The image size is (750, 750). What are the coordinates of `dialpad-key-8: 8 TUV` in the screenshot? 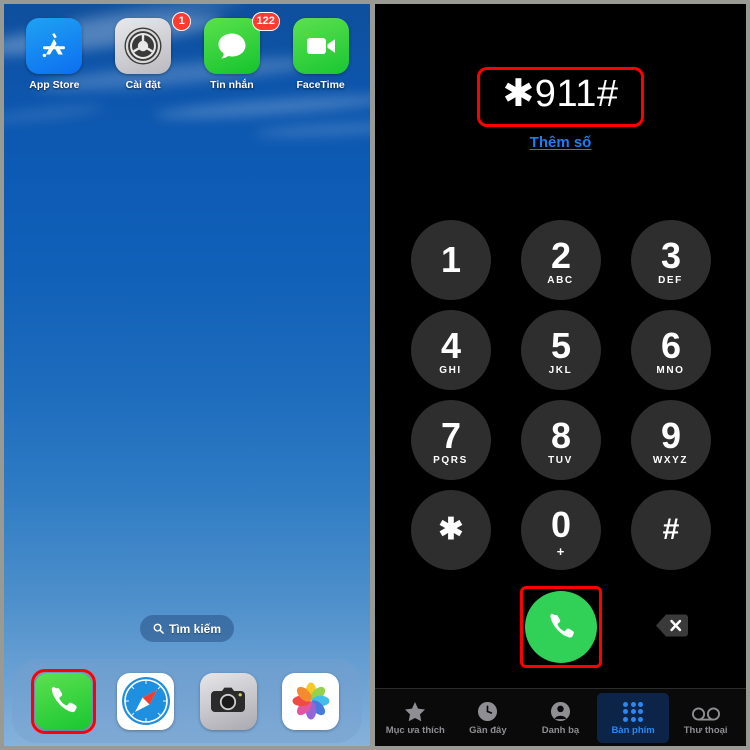 It's located at (560, 440).